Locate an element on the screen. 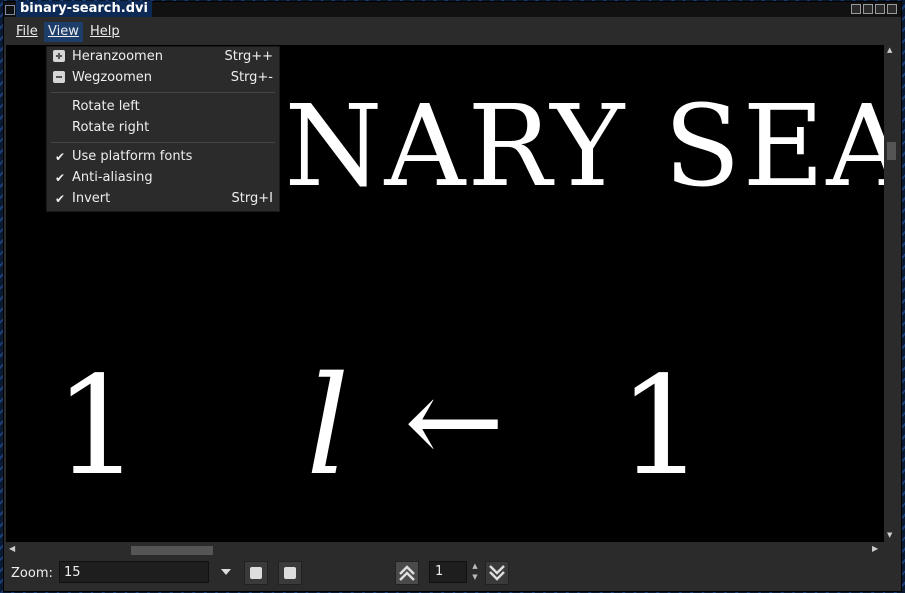 This screenshot has height=593, width=905. horizontal-scrollbar: ◀ ▶ is located at coordinates (445, 550).